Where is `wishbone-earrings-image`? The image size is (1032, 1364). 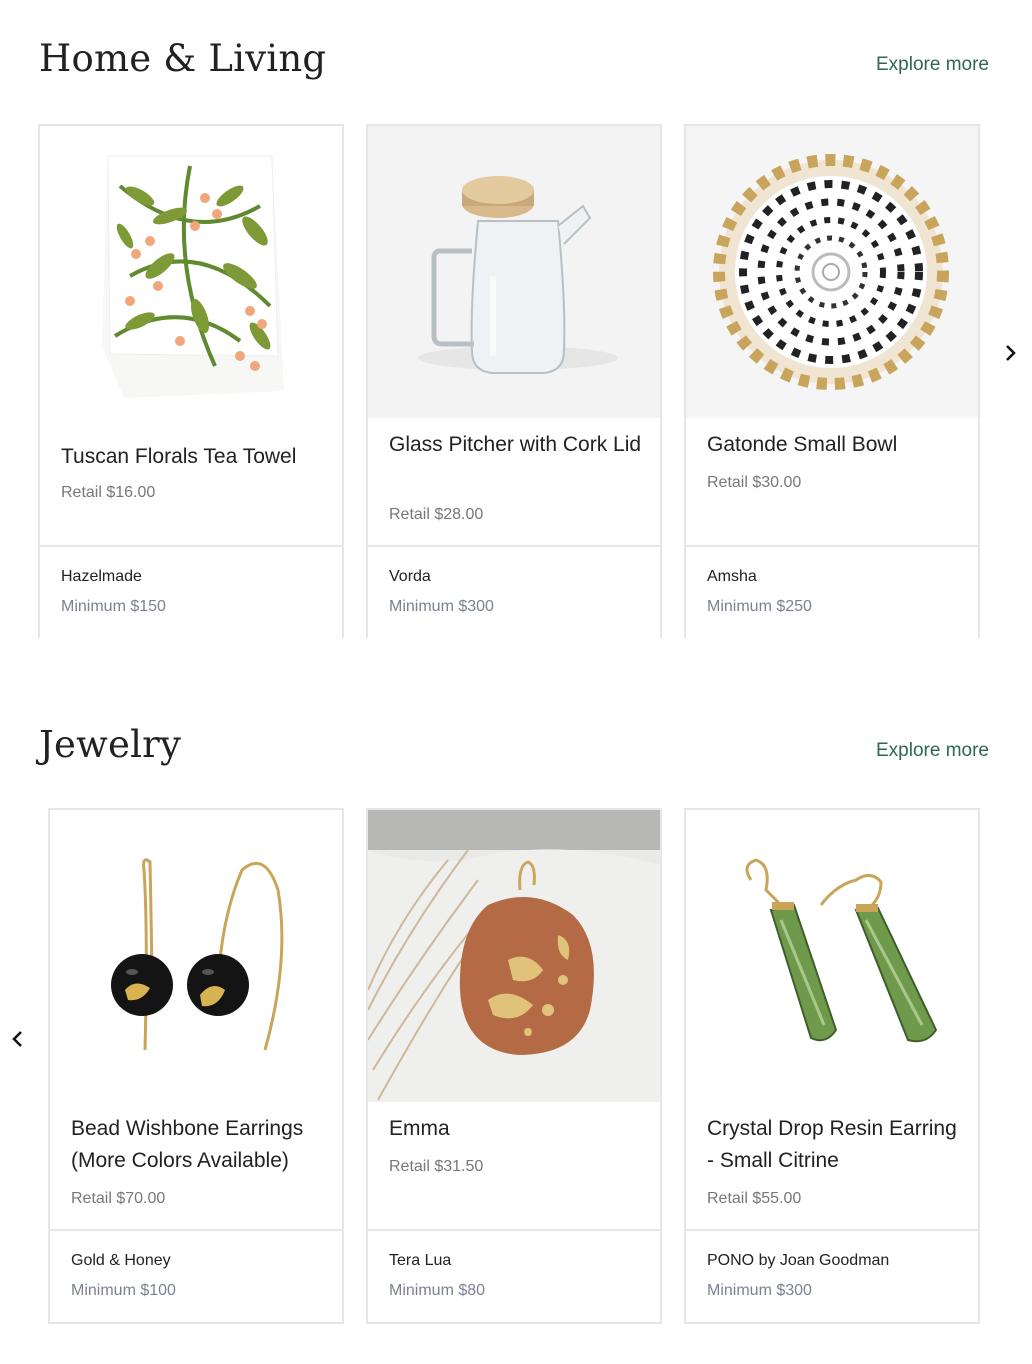 wishbone-earrings-image is located at coordinates (196, 956).